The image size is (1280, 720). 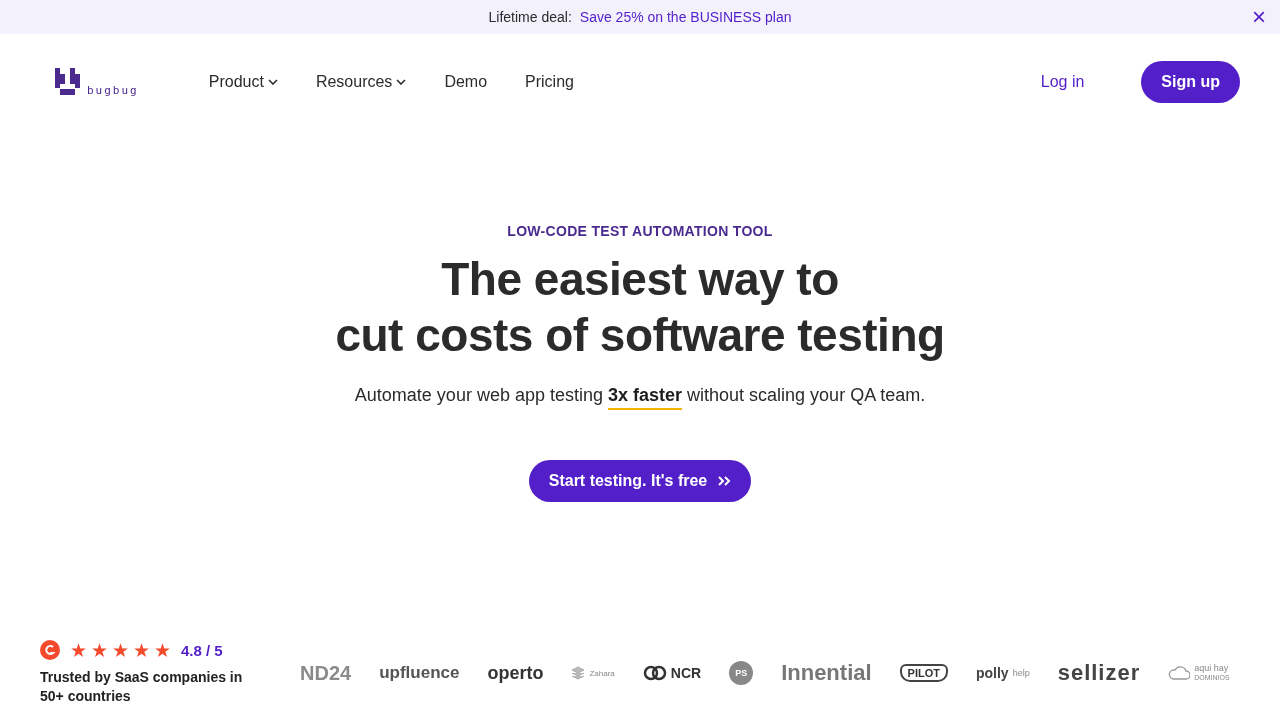 I want to click on nav-link: Resources, so click(x=361, y=82).